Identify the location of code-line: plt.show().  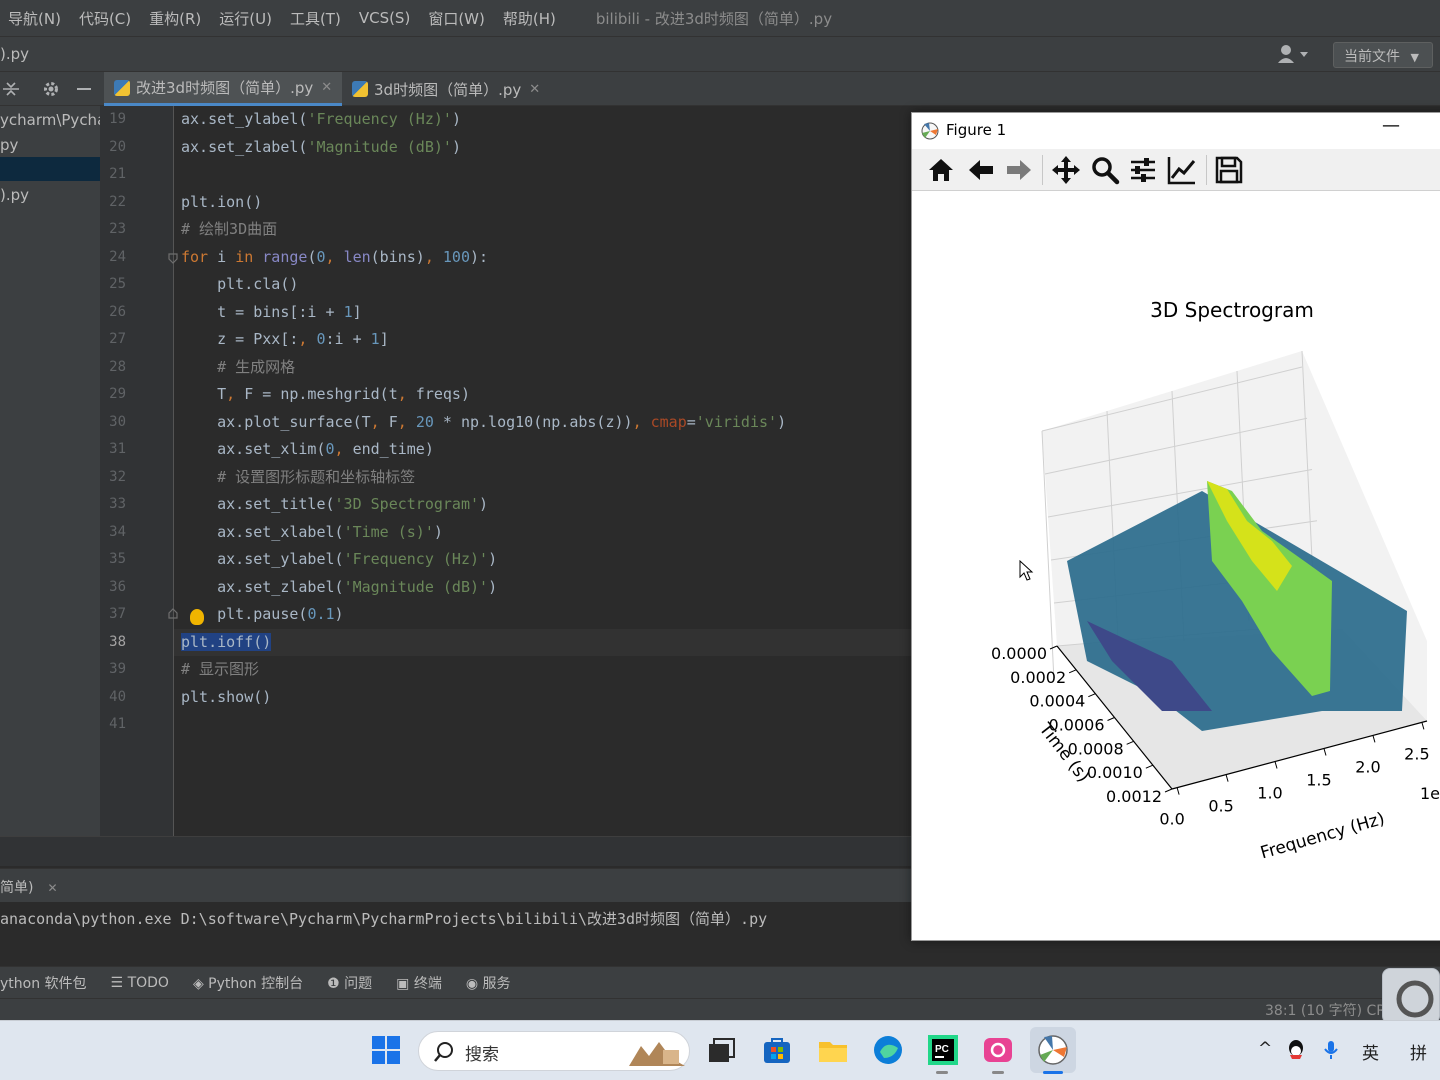
(226, 698).